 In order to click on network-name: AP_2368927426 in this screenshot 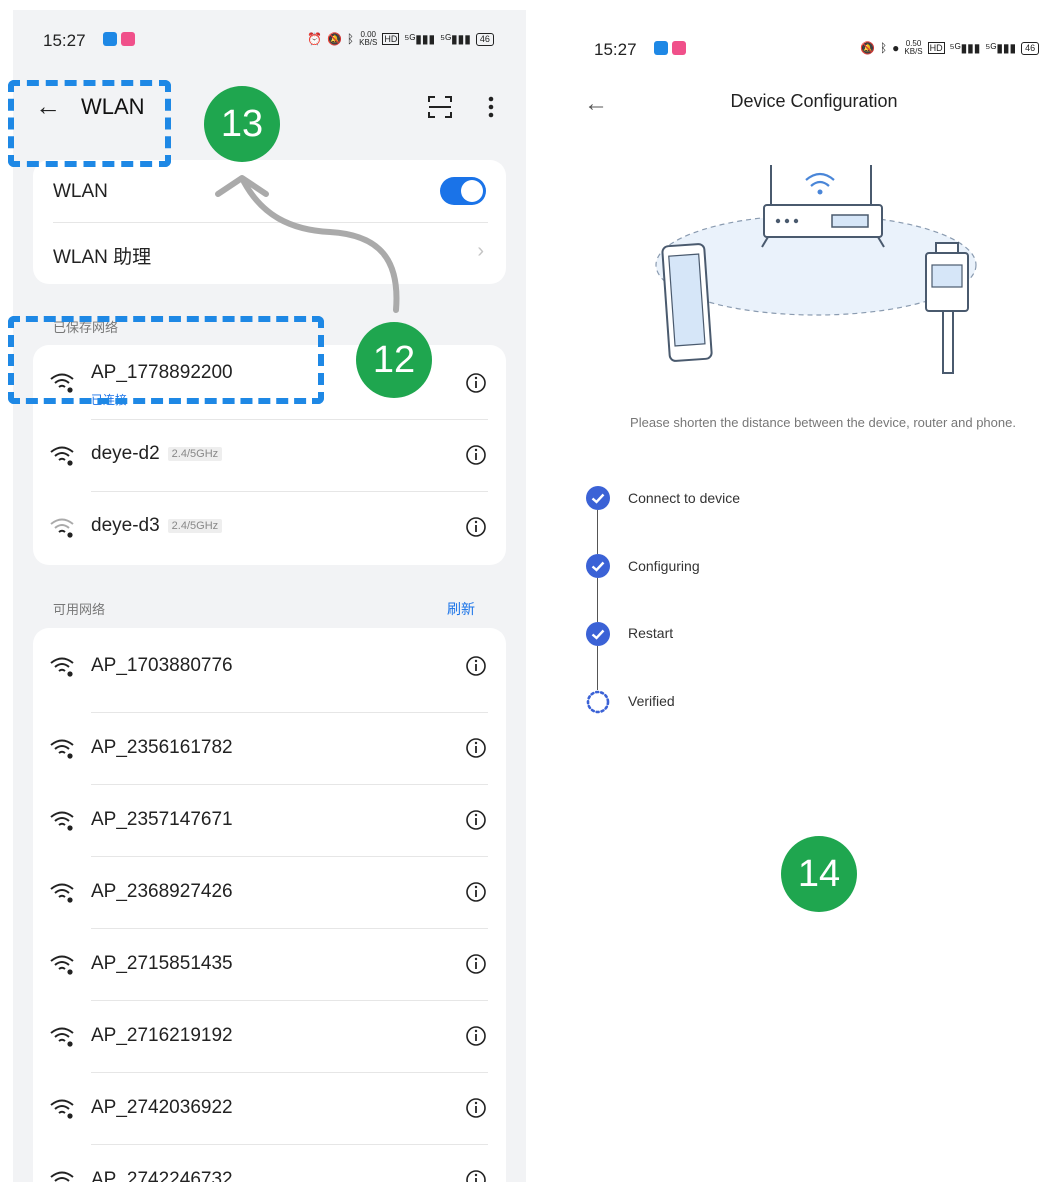, I will do `click(162, 891)`.